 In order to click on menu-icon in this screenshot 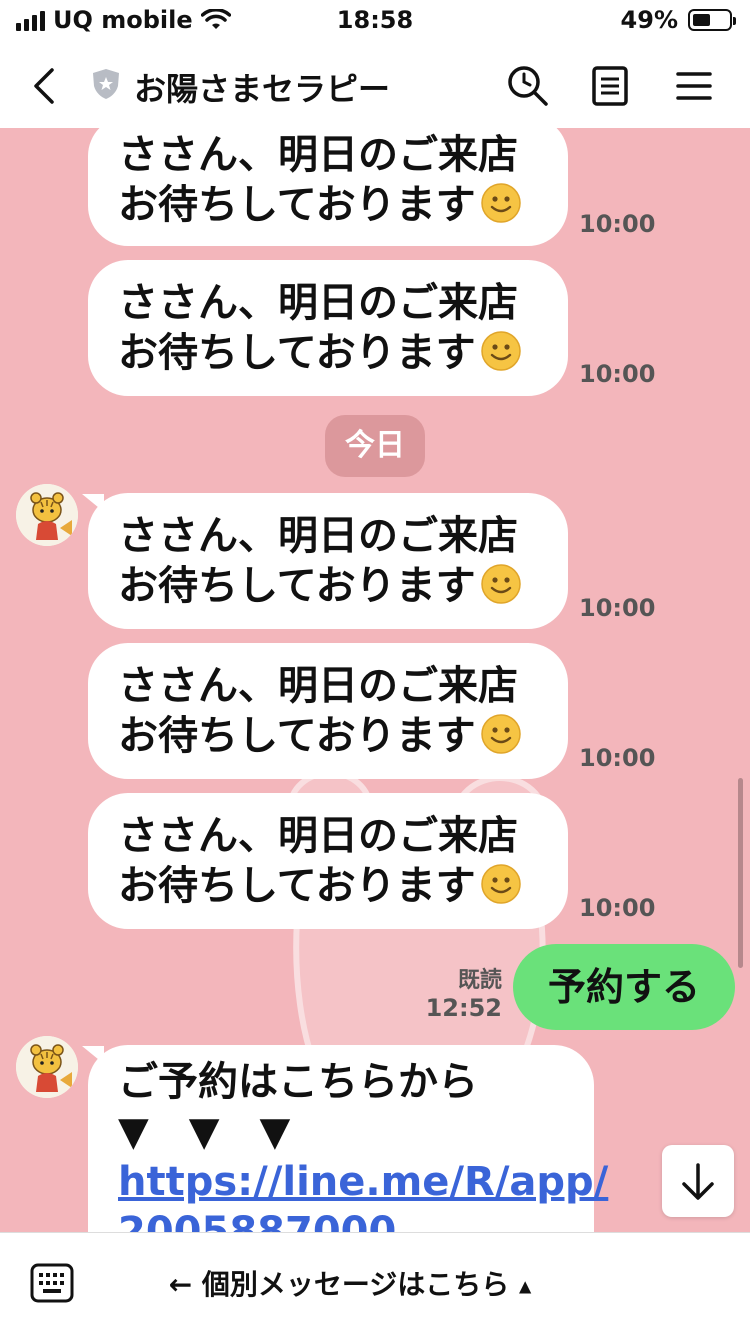, I will do `click(694, 86)`.